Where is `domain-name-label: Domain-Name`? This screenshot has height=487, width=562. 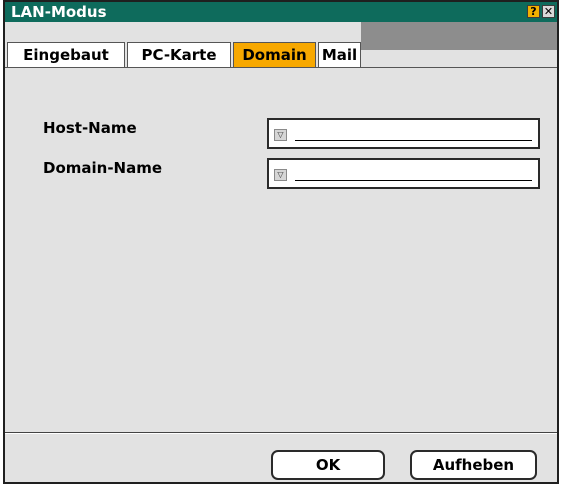 domain-name-label: Domain-Name is located at coordinates (103, 168).